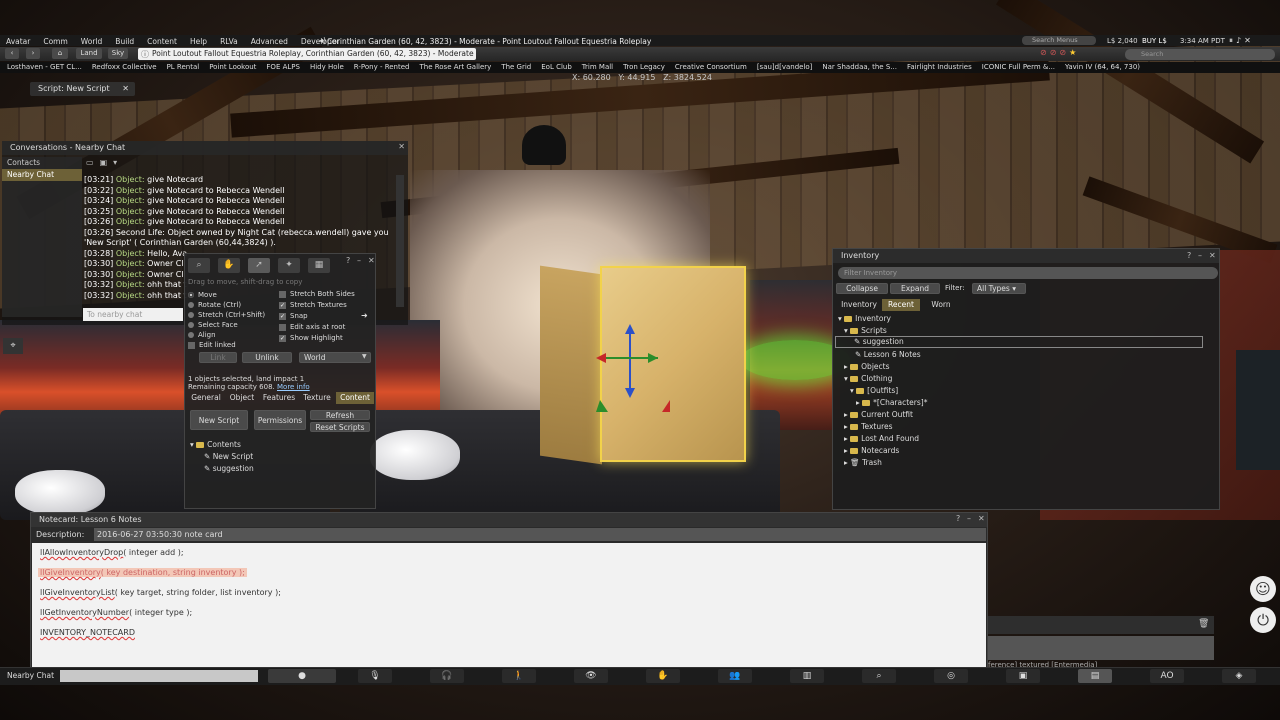 This screenshot has height=720, width=1280. Describe the element at coordinates (228, 456) in the screenshot. I see `contents-item-new-script: ✎ New Script` at that location.